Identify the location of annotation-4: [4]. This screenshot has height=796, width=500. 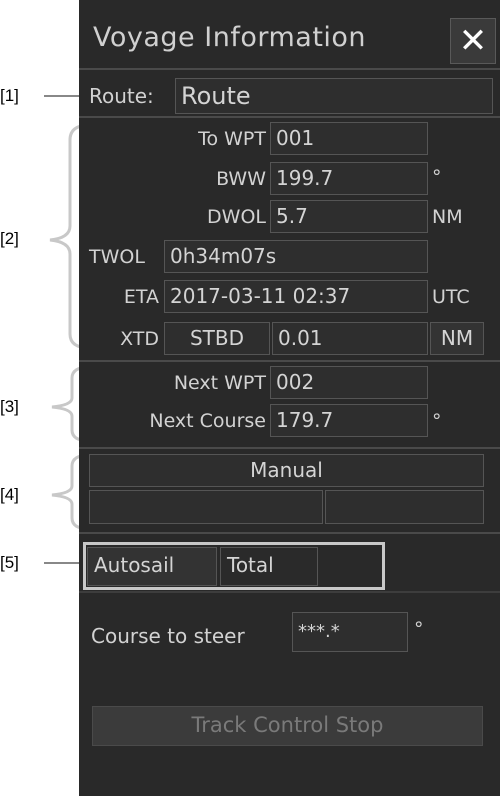
(9, 494).